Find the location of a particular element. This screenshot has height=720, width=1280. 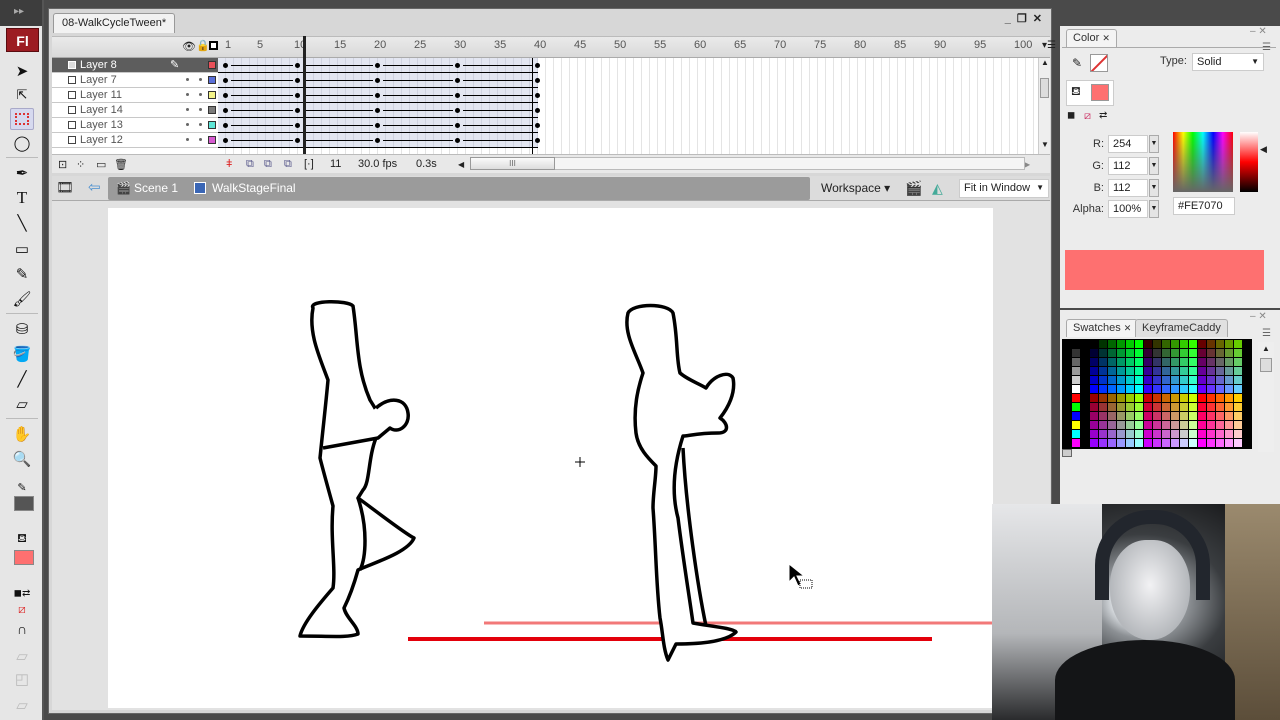

layer-row: Layer 12 is located at coordinates (135, 140).